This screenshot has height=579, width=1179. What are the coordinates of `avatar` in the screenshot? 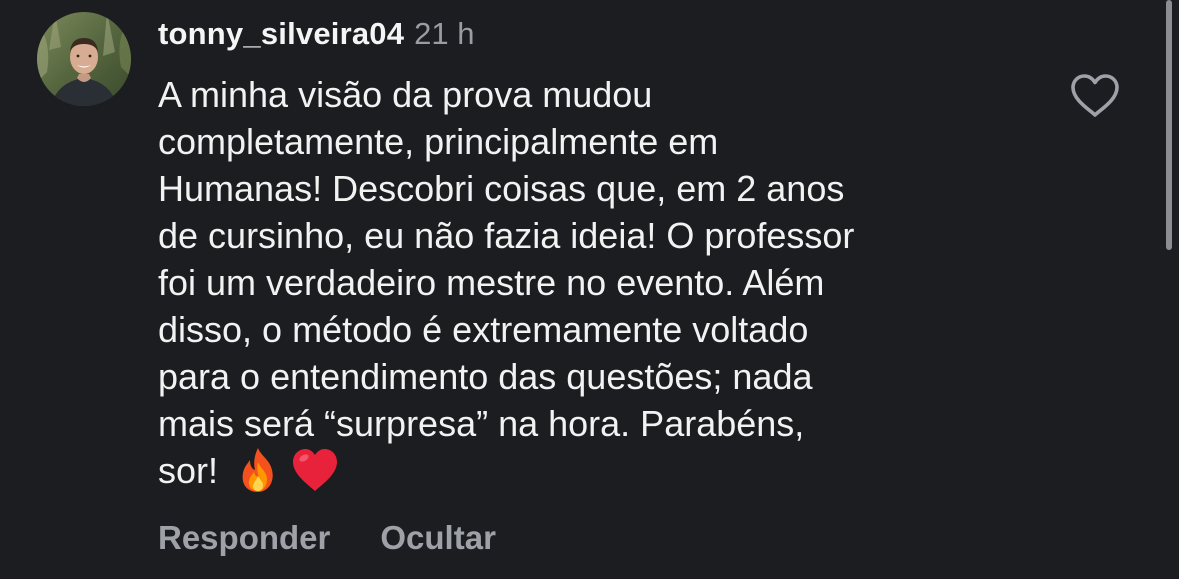 It's located at (84, 59).